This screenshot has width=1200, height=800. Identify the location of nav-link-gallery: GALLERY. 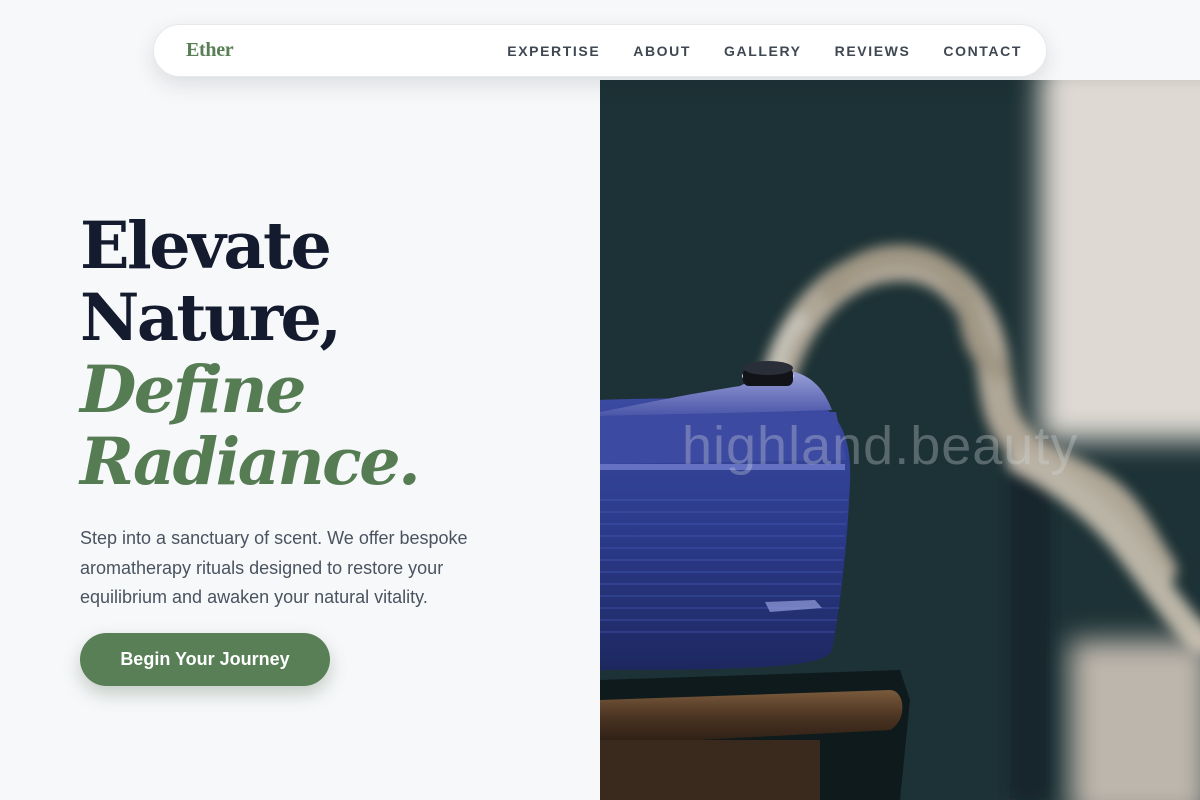
(763, 51).